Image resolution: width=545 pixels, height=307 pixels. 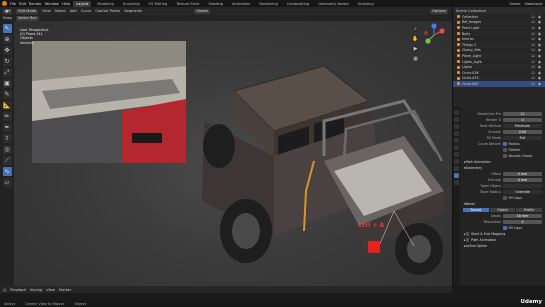 I want to click on smooth-field: 0.00, so click(x=522, y=132).